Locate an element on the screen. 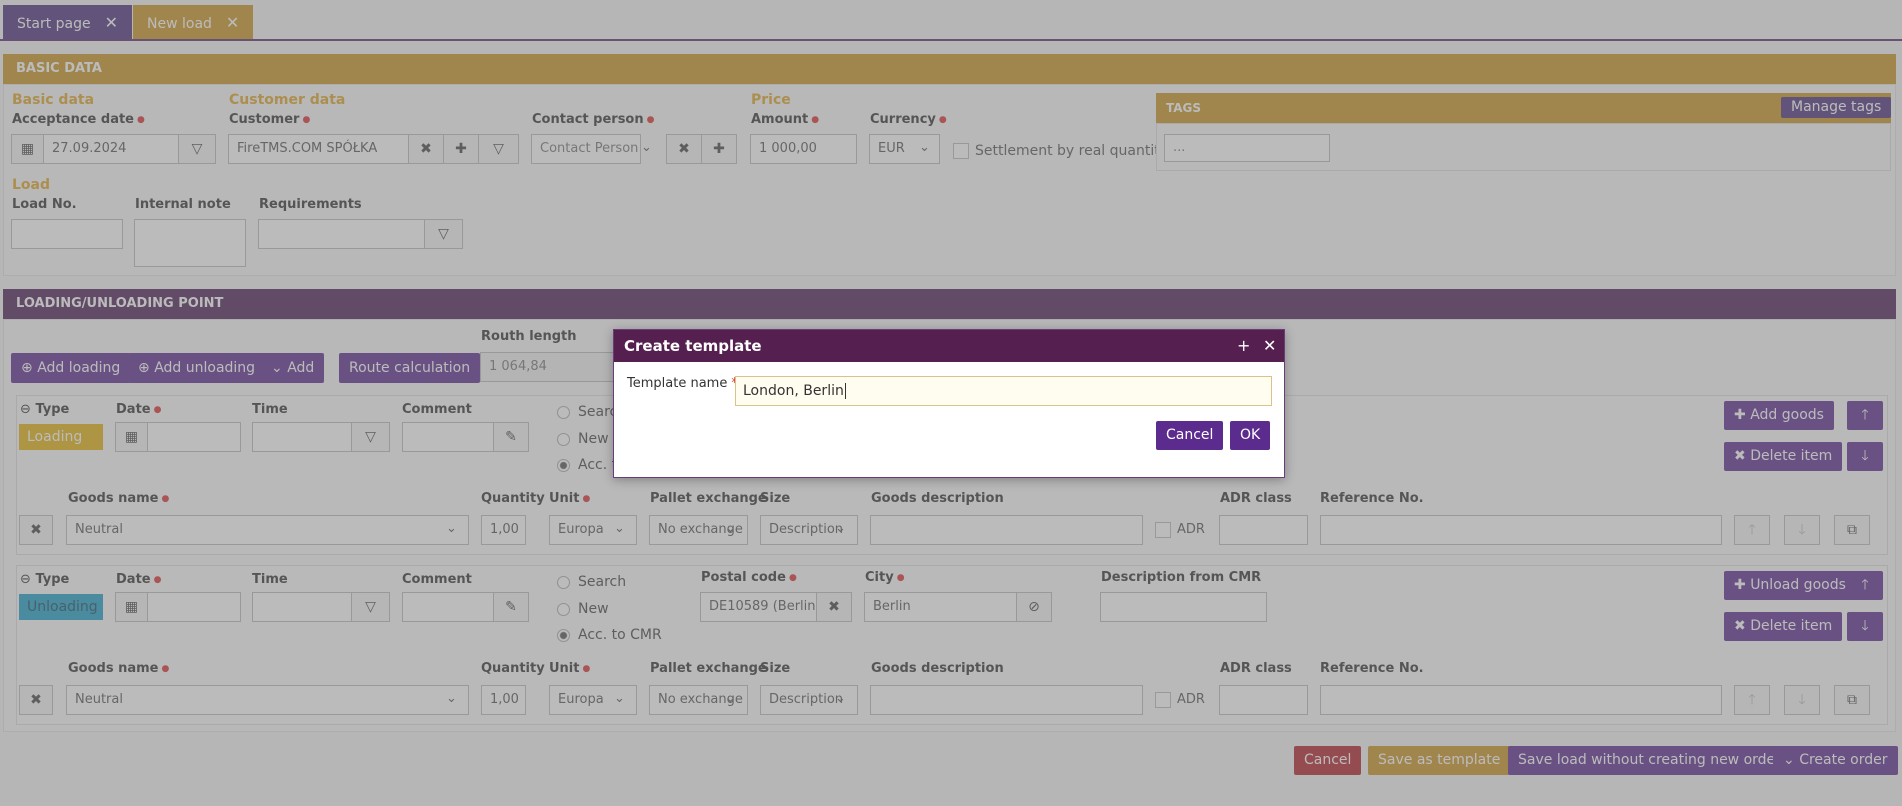  dialog-header: Create template + ✕ is located at coordinates (949, 346).